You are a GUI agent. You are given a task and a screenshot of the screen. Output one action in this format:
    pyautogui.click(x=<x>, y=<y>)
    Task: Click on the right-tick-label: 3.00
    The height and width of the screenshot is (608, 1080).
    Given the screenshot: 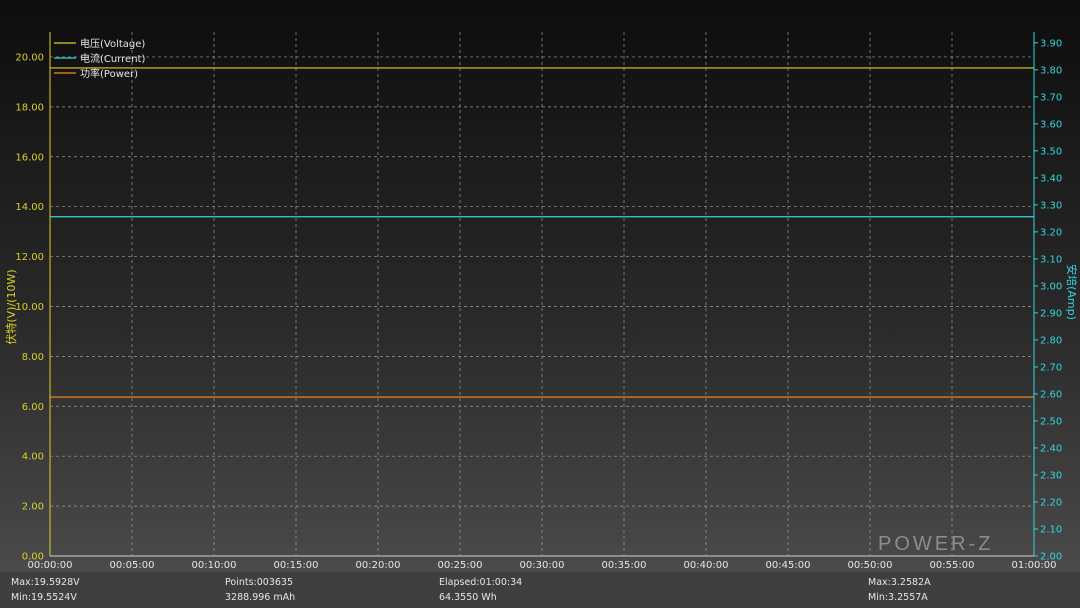 What is the action you would take?
    pyautogui.click(x=1051, y=286)
    